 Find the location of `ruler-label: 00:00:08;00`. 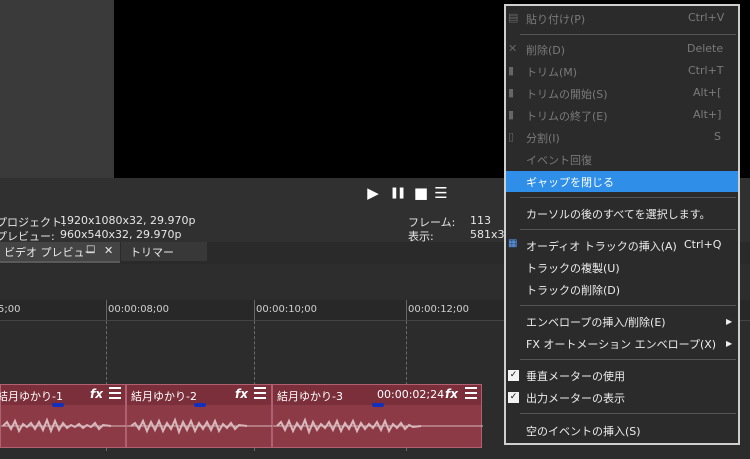

ruler-label: 00:00:08;00 is located at coordinates (139, 309).